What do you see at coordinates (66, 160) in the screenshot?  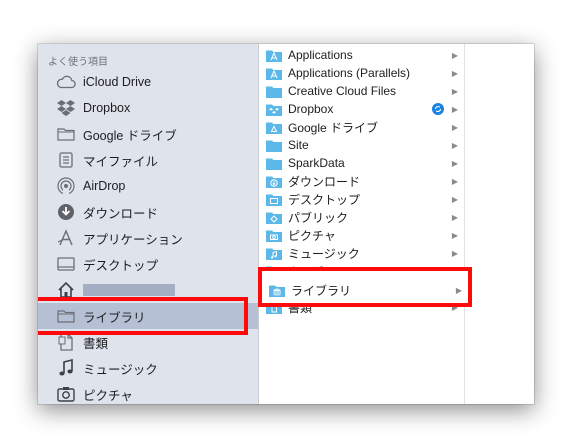 I see `all-files-icon` at bounding box center [66, 160].